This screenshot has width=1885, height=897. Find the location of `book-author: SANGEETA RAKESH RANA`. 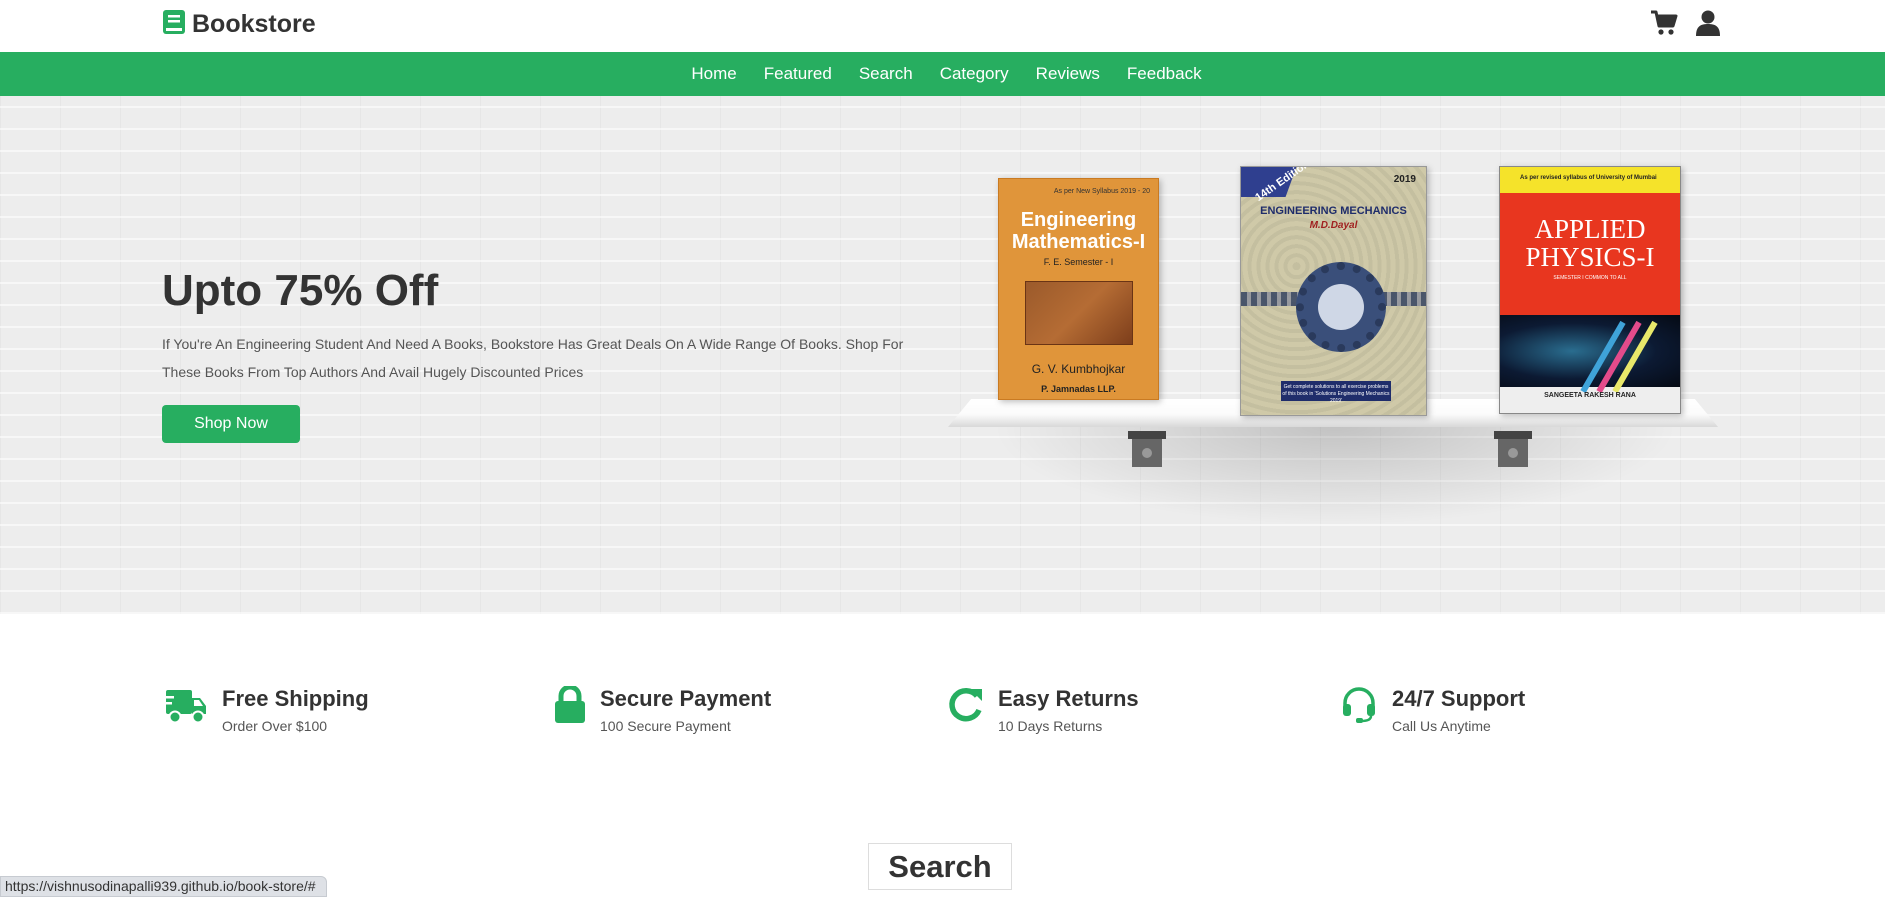

book-author: SANGEETA RAKESH RANA is located at coordinates (1590, 395).